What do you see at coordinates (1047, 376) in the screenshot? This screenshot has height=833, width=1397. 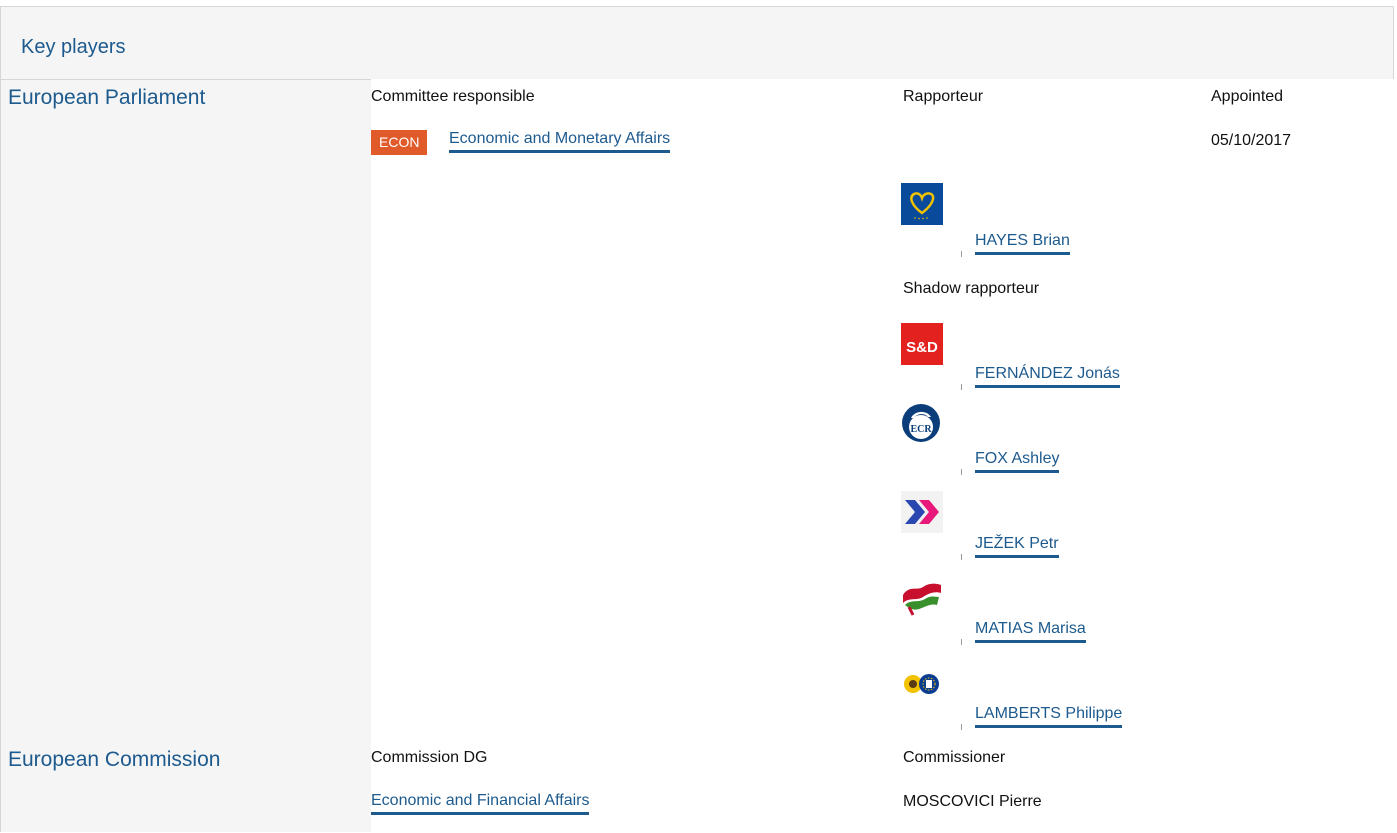 I see `shadow-link-fernandez: FERNÁNDEZ Jonás` at bounding box center [1047, 376].